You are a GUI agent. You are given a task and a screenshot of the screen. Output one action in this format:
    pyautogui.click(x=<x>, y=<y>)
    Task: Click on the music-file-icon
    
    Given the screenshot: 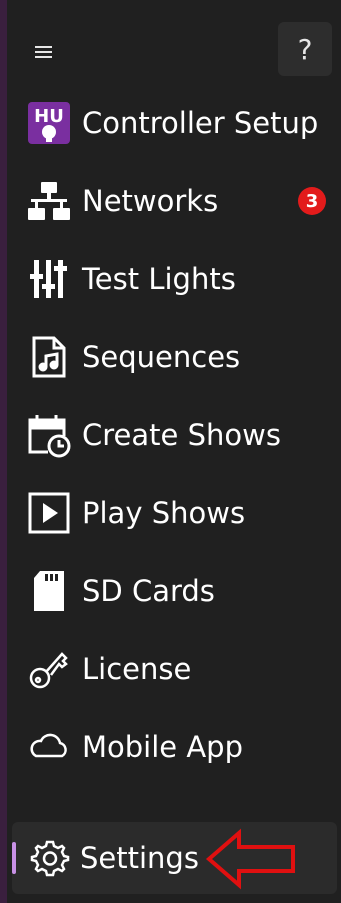 What is the action you would take?
    pyautogui.click(x=49, y=357)
    